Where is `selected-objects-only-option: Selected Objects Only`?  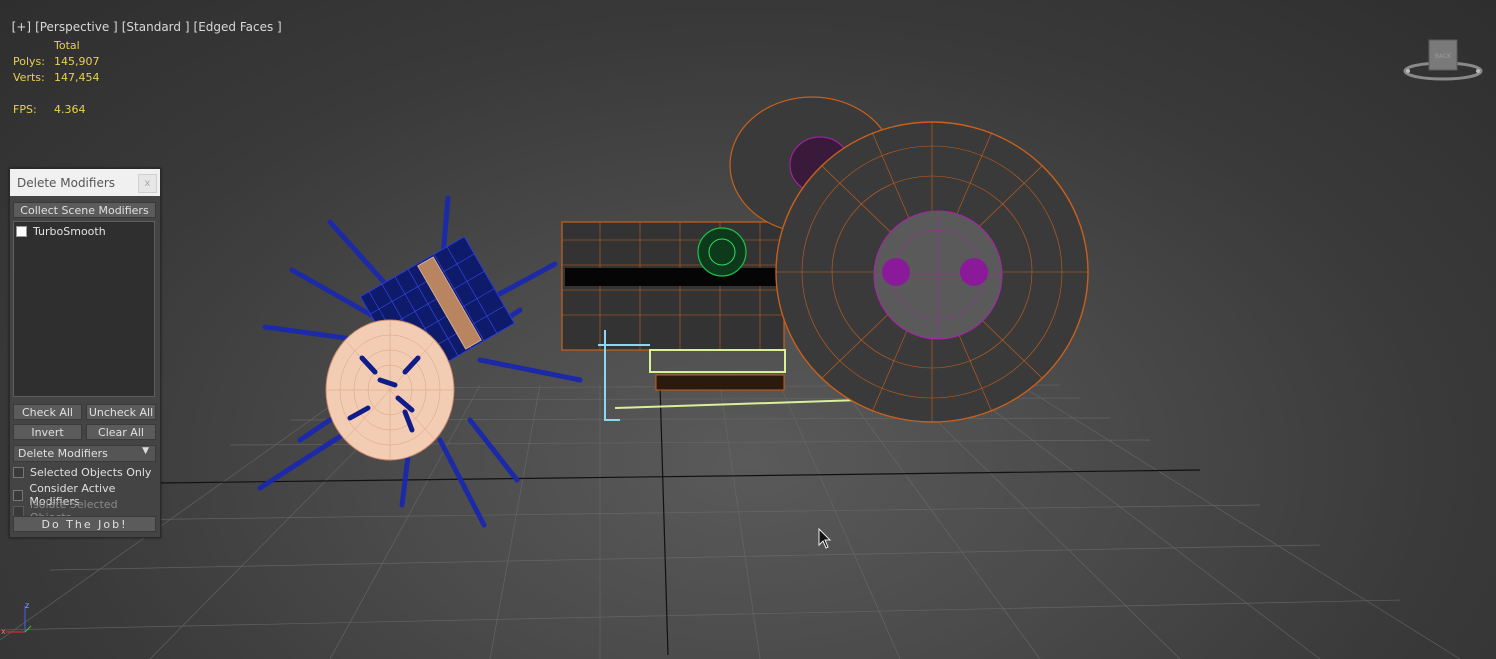
selected-objects-only-option: Selected Objects Only is located at coordinates (82, 472).